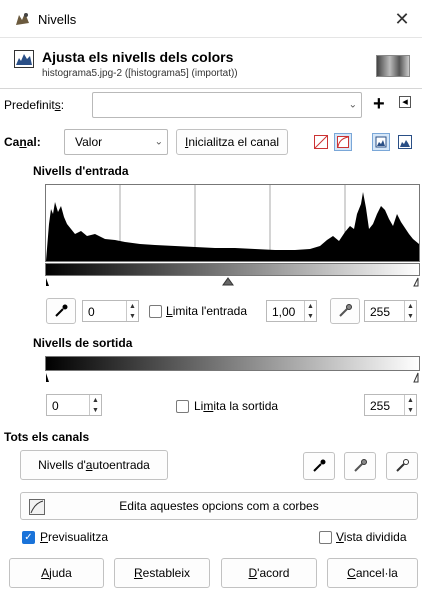 This screenshot has height=592, width=422. Describe the element at coordinates (390, 311) in the screenshot. I see `input-high-spinner: 255 ▲ ▼` at that location.